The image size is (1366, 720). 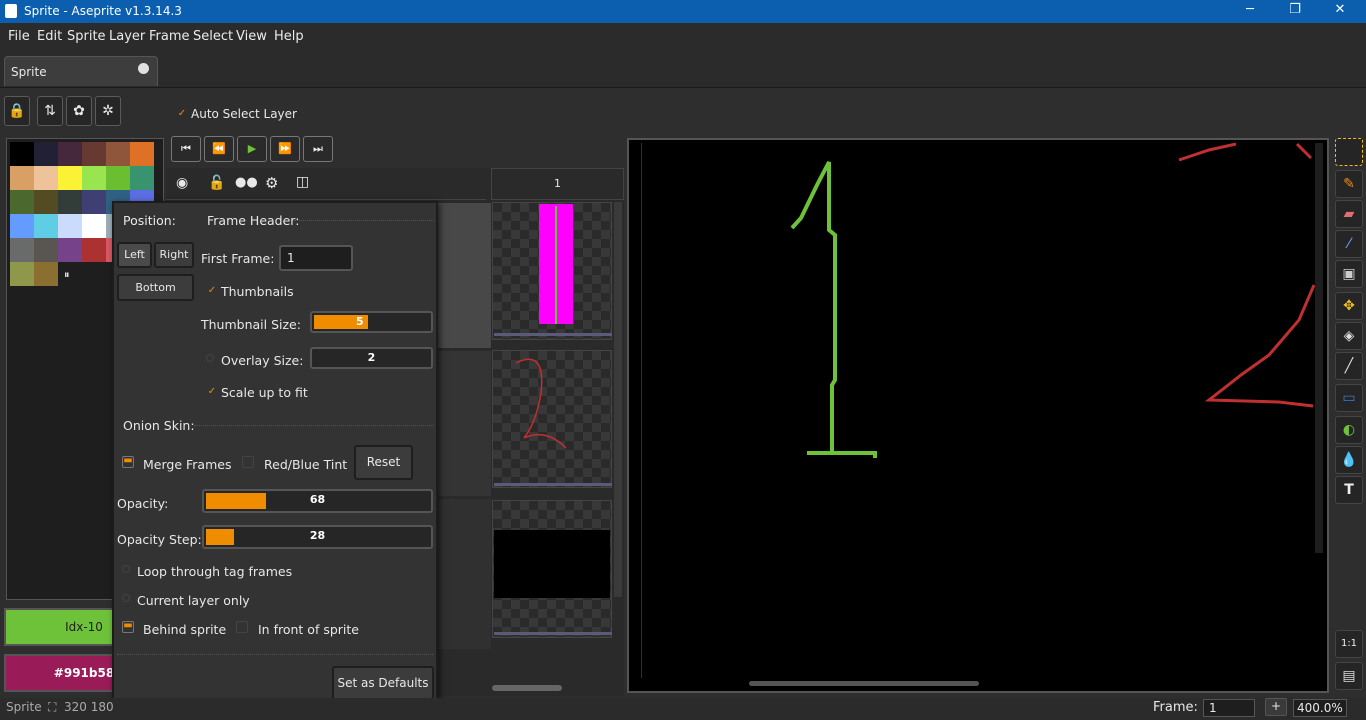 I want to click on thumbnail-size-slider: 5, so click(x=371, y=322).